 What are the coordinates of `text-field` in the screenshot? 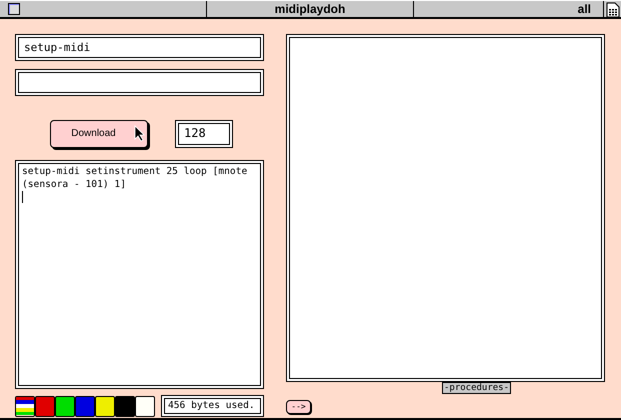 It's located at (139, 82).